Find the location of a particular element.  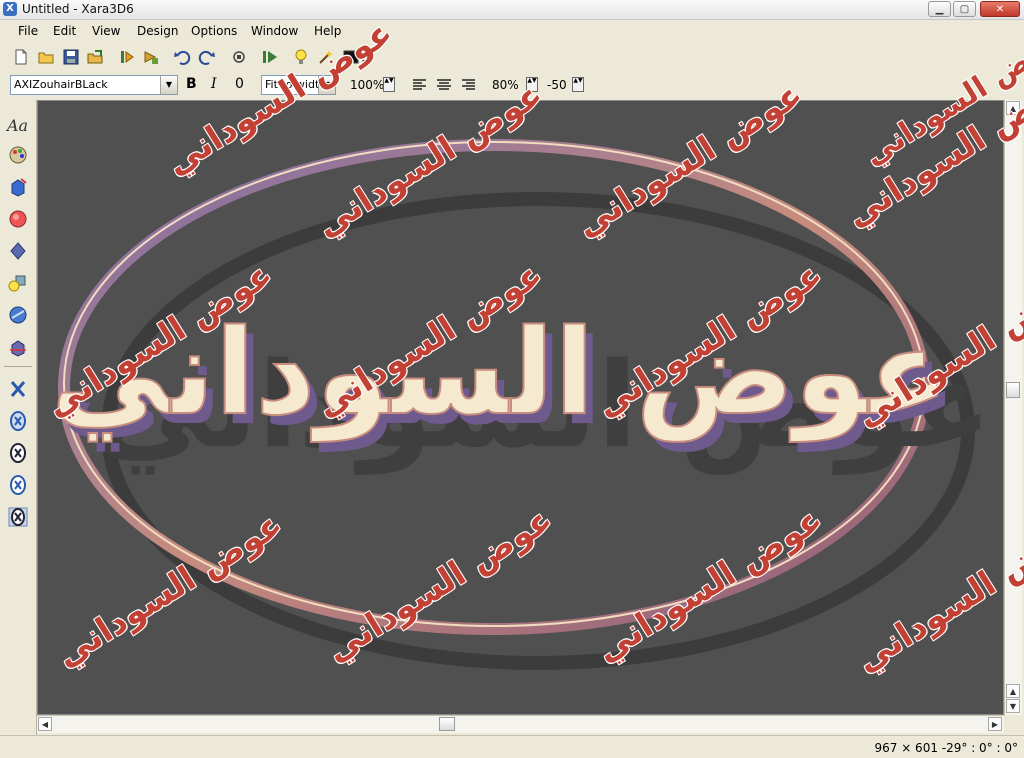

x-style-4-icon is located at coordinates (18, 485).